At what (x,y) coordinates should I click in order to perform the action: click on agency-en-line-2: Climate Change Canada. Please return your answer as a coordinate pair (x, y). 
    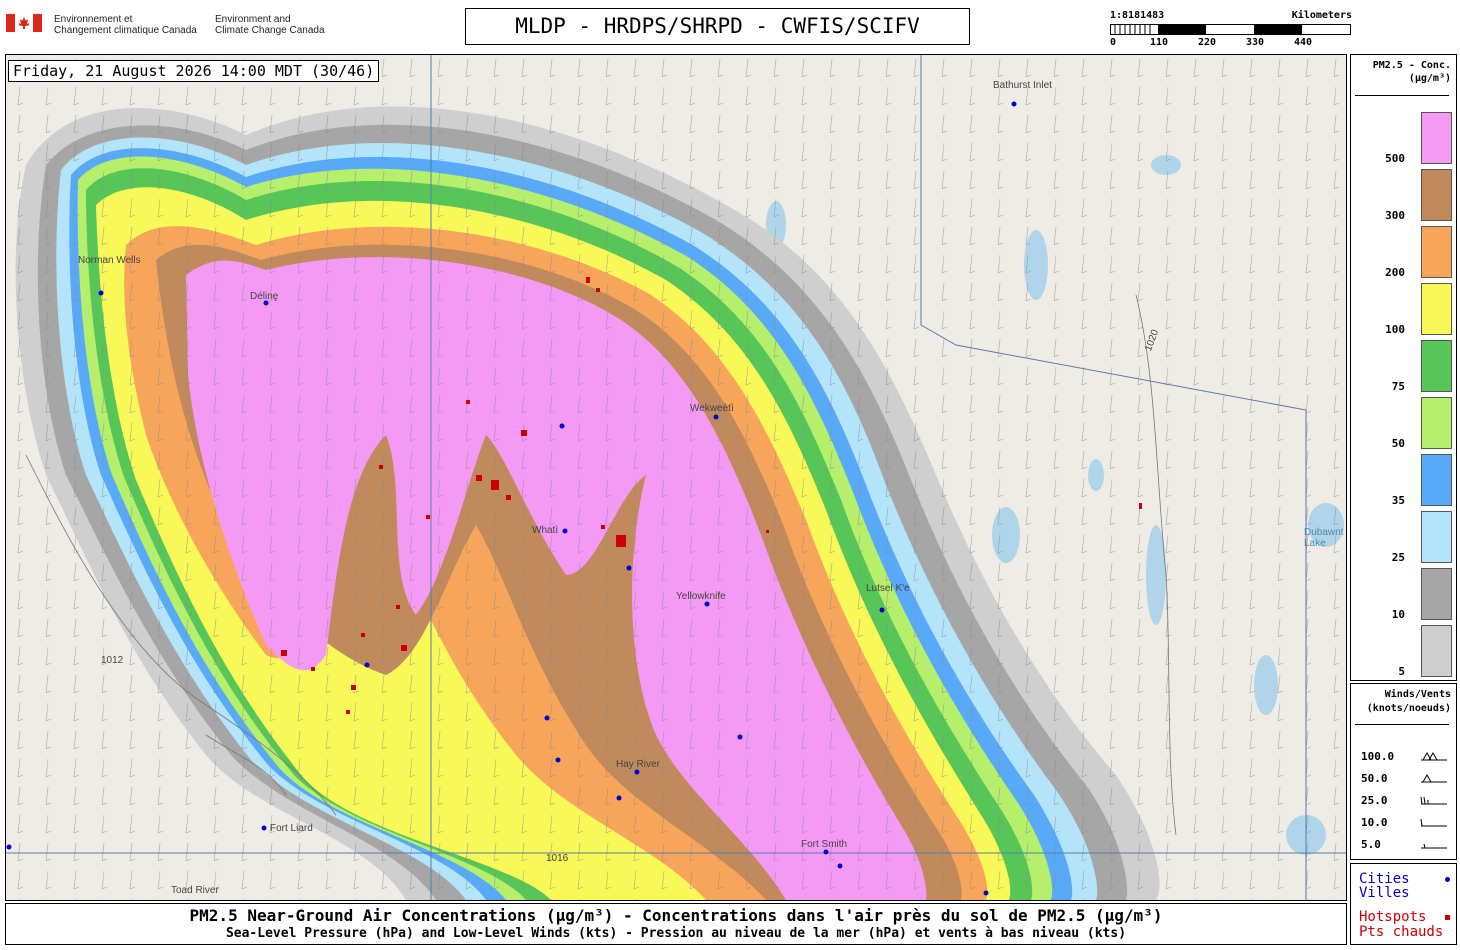
    Looking at the image, I should click on (270, 30).